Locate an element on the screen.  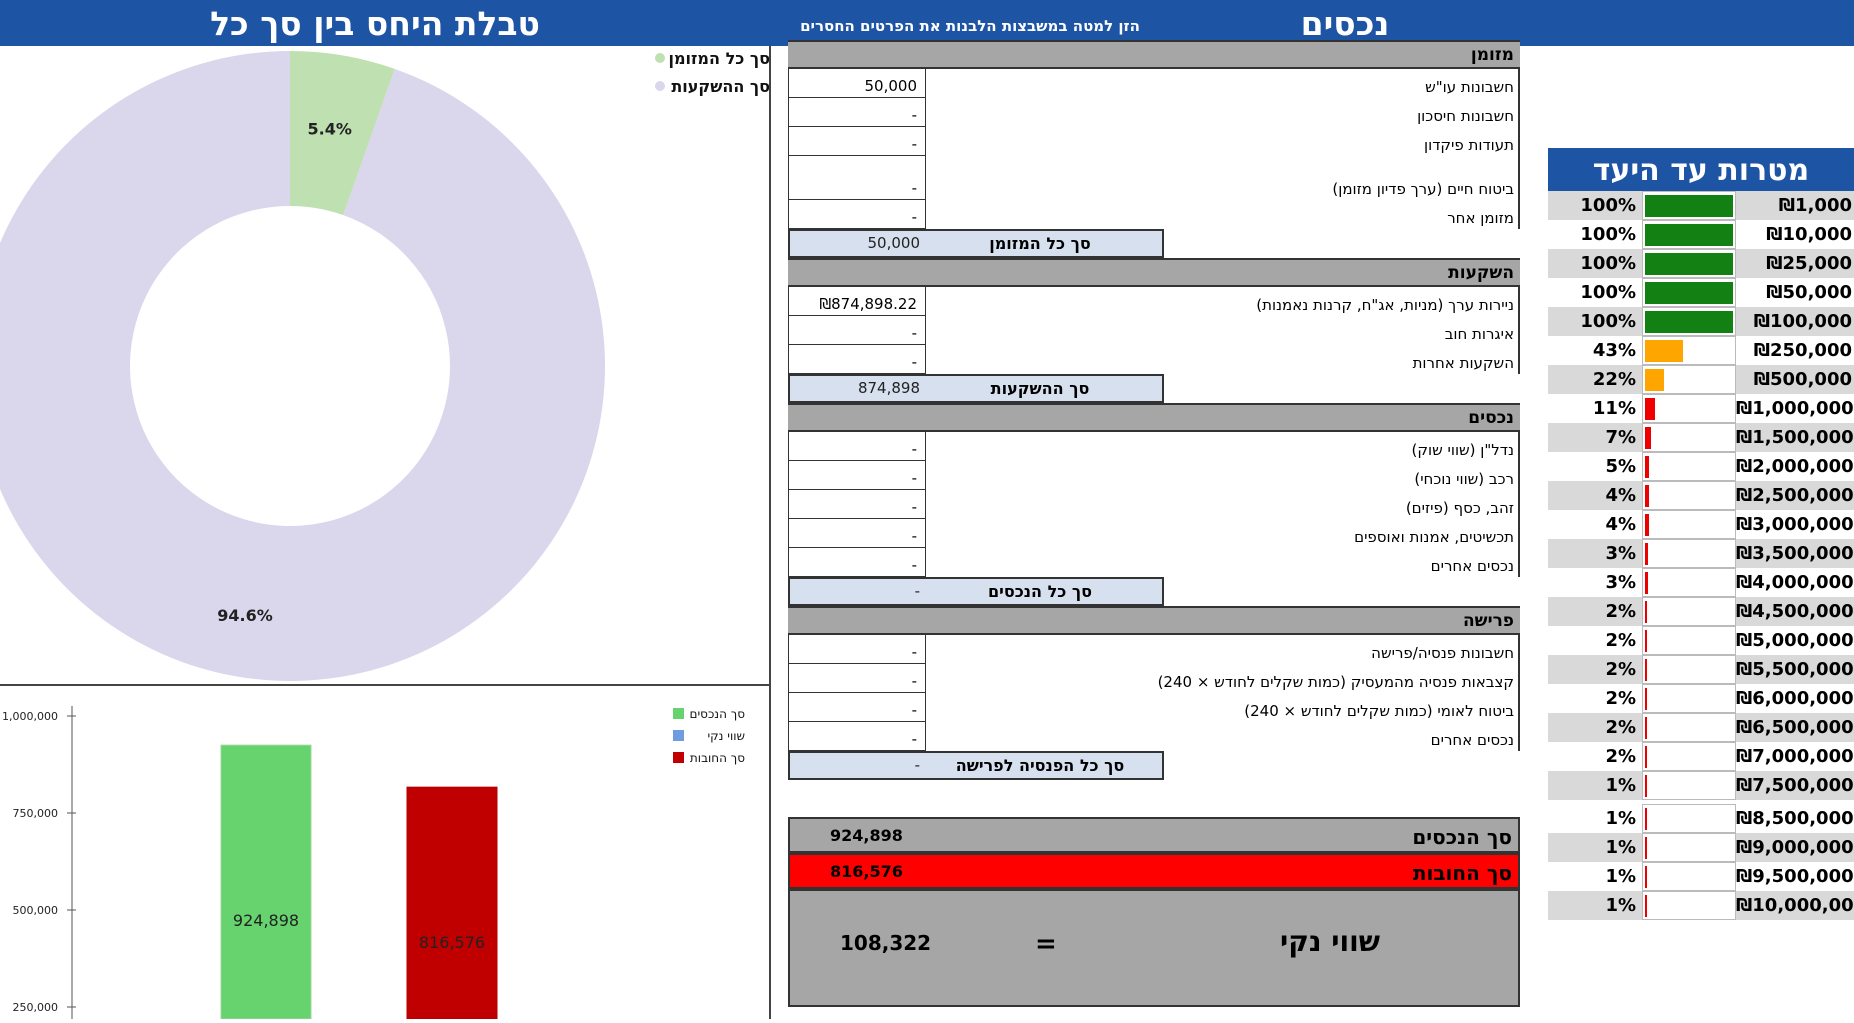
row-label: נכסים אחרים is located at coordinates (1472, 566).